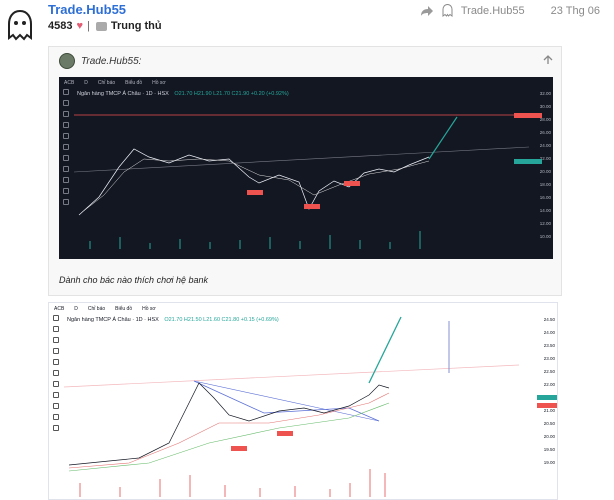  What do you see at coordinates (101, 26) in the screenshot?
I see `award-icon` at bounding box center [101, 26].